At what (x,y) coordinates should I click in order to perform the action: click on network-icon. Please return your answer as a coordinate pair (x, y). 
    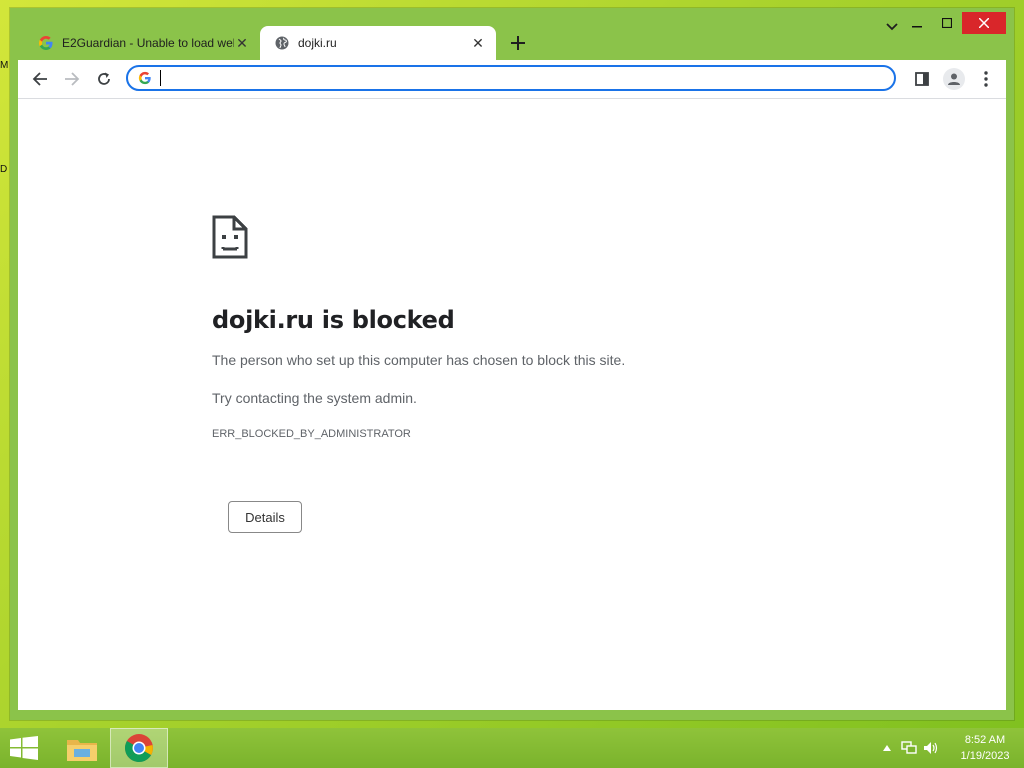
    Looking at the image, I should click on (909, 747).